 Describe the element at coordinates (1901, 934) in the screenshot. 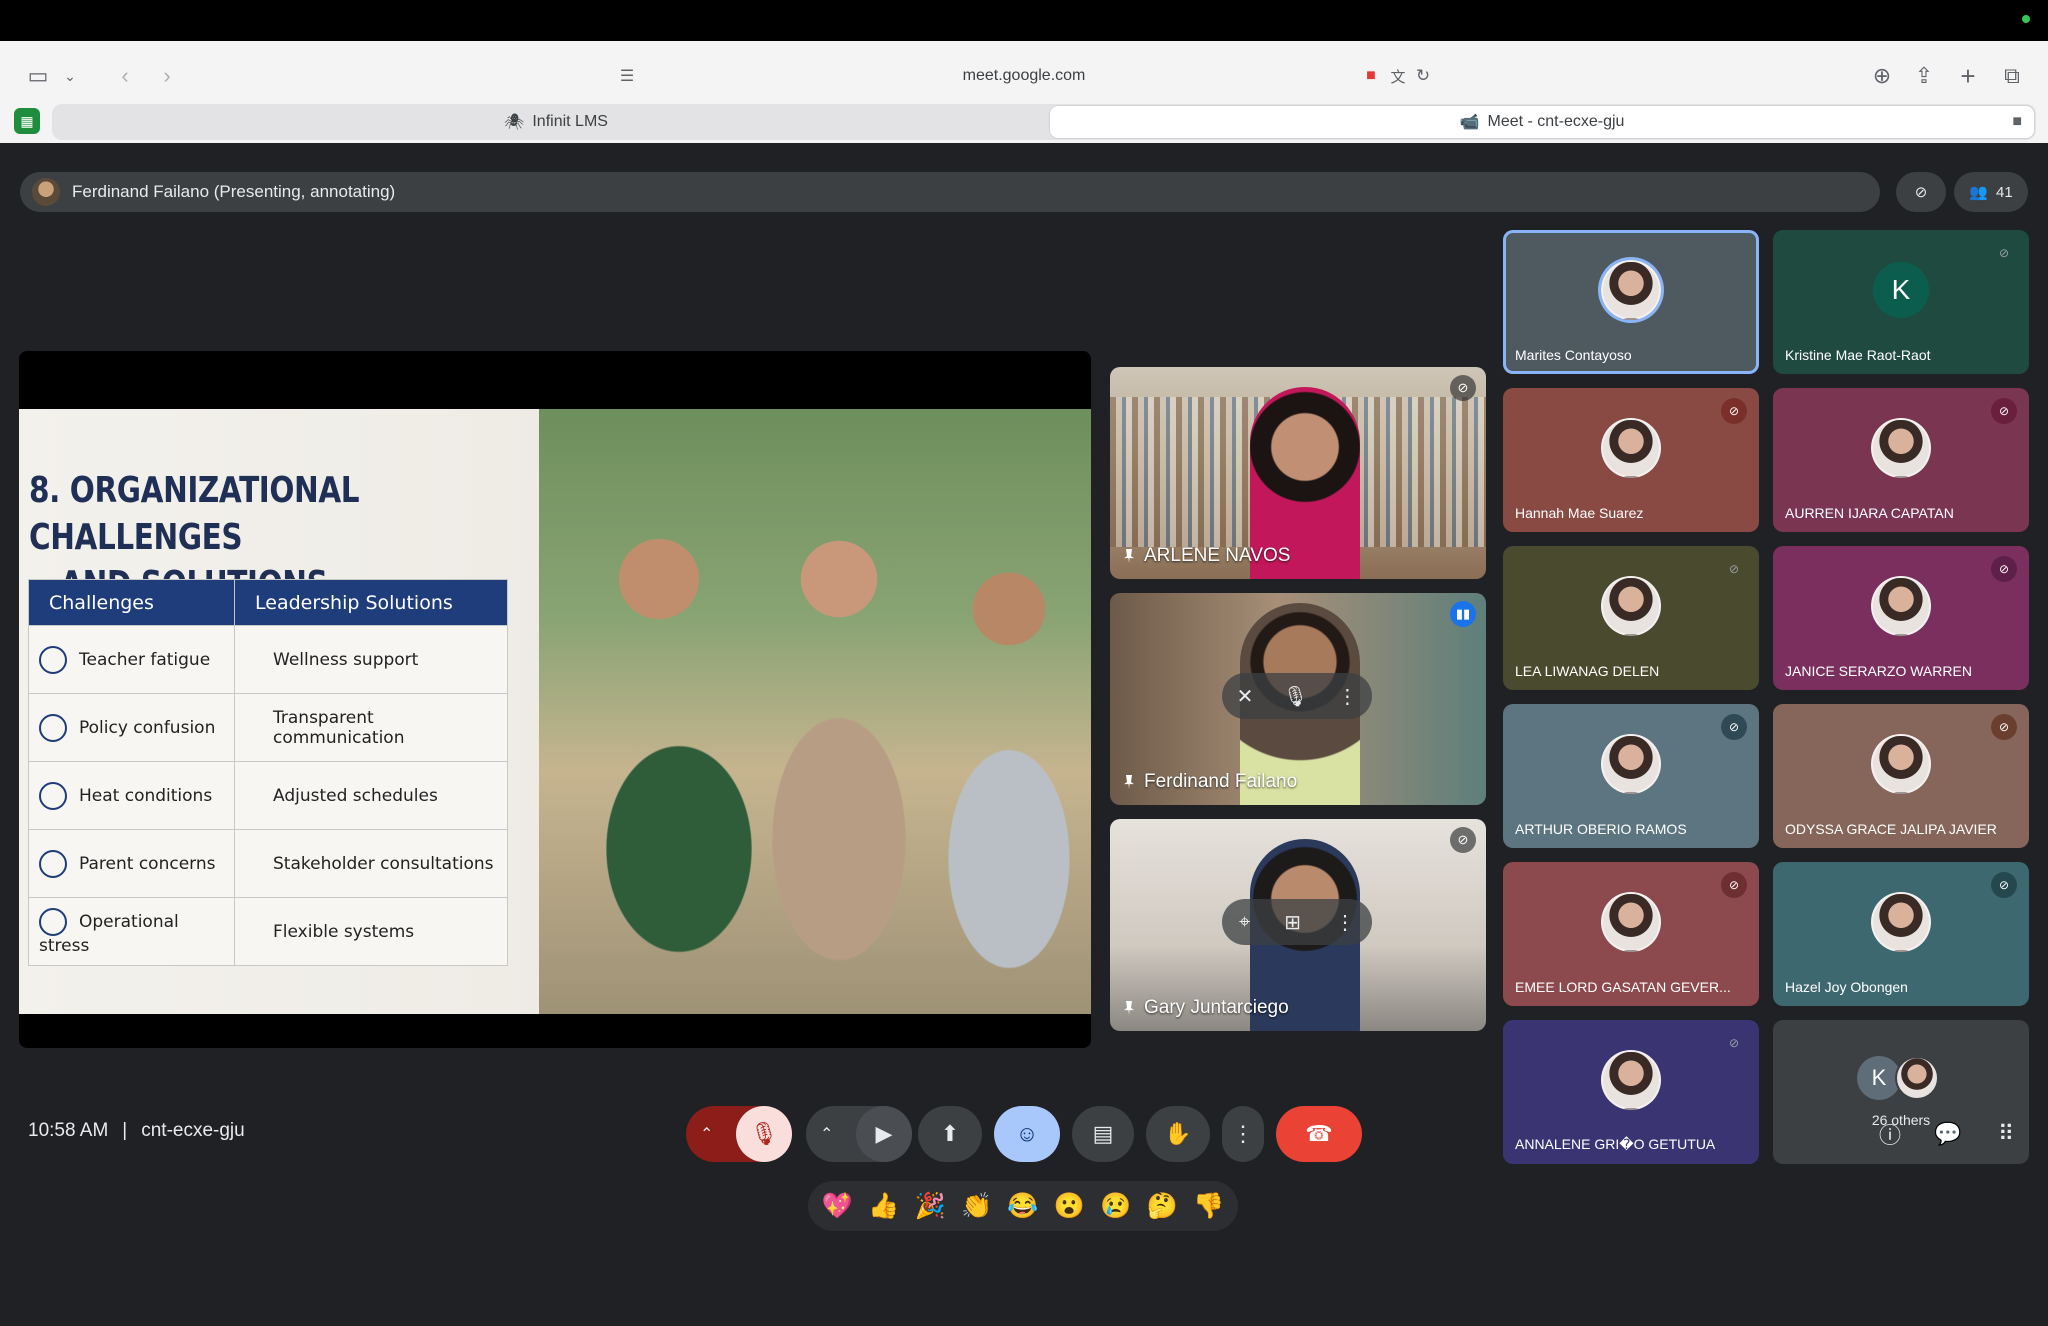

I see `participant-tile: ⊘ Hazel Joy Obongen` at that location.